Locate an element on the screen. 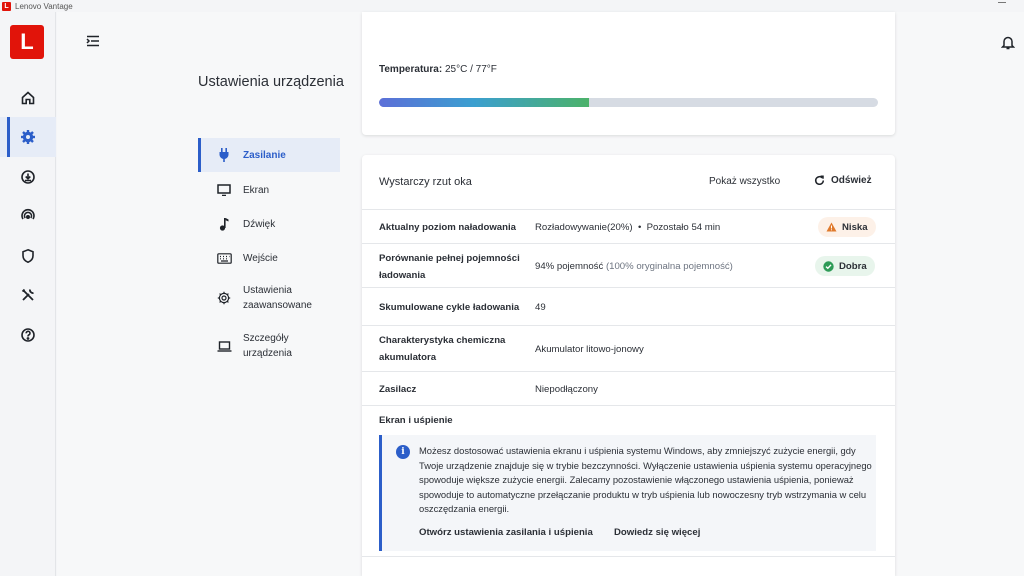 The image size is (1024, 576). advanced-gear-icon is located at coordinates (224, 298).